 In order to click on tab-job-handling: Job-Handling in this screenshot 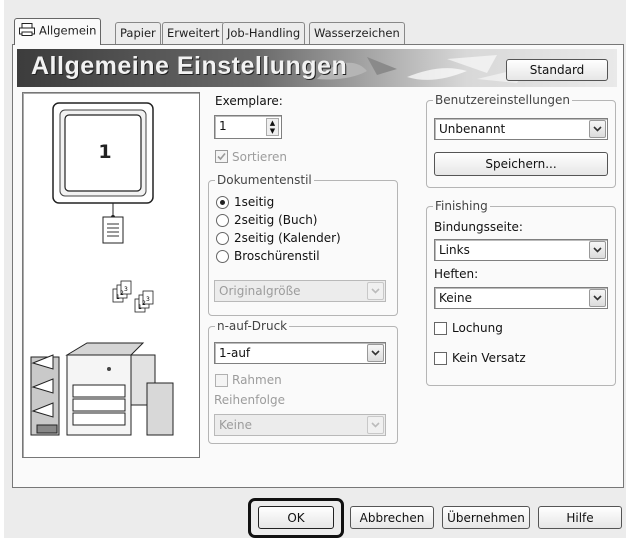, I will do `click(264, 33)`.